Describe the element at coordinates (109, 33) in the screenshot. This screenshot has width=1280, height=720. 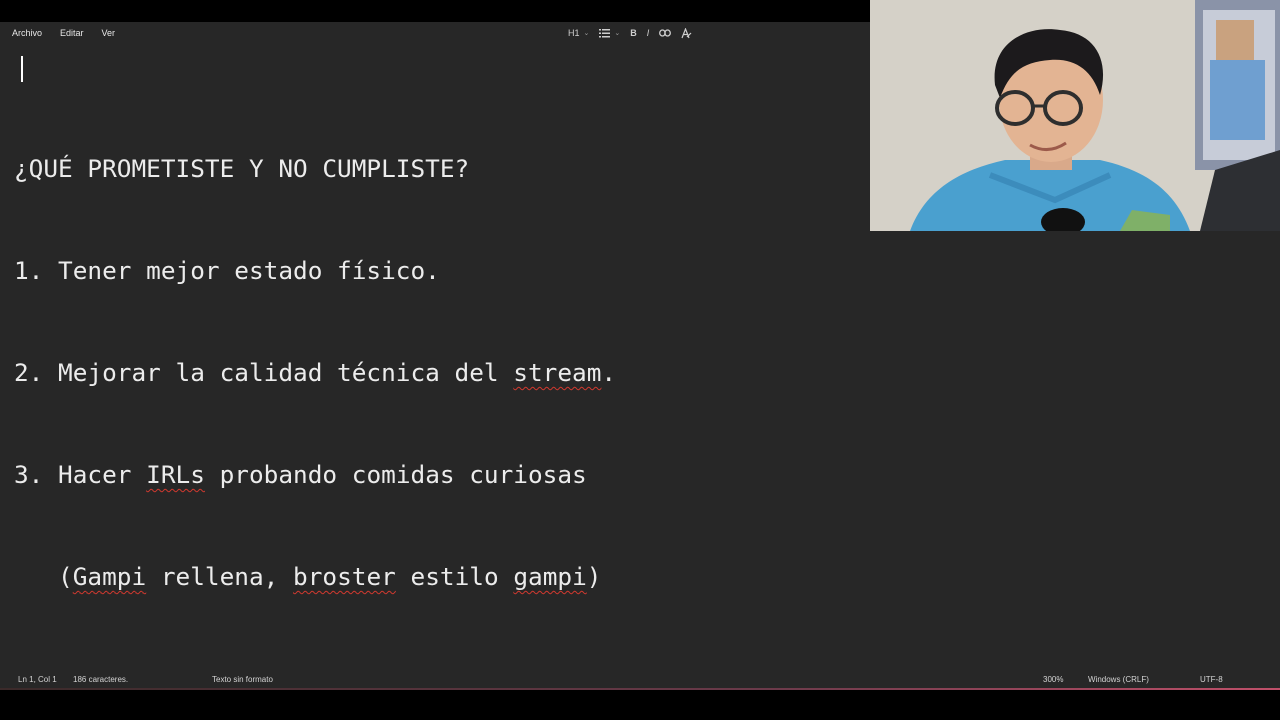
I see `menu-view: Ver` at that location.